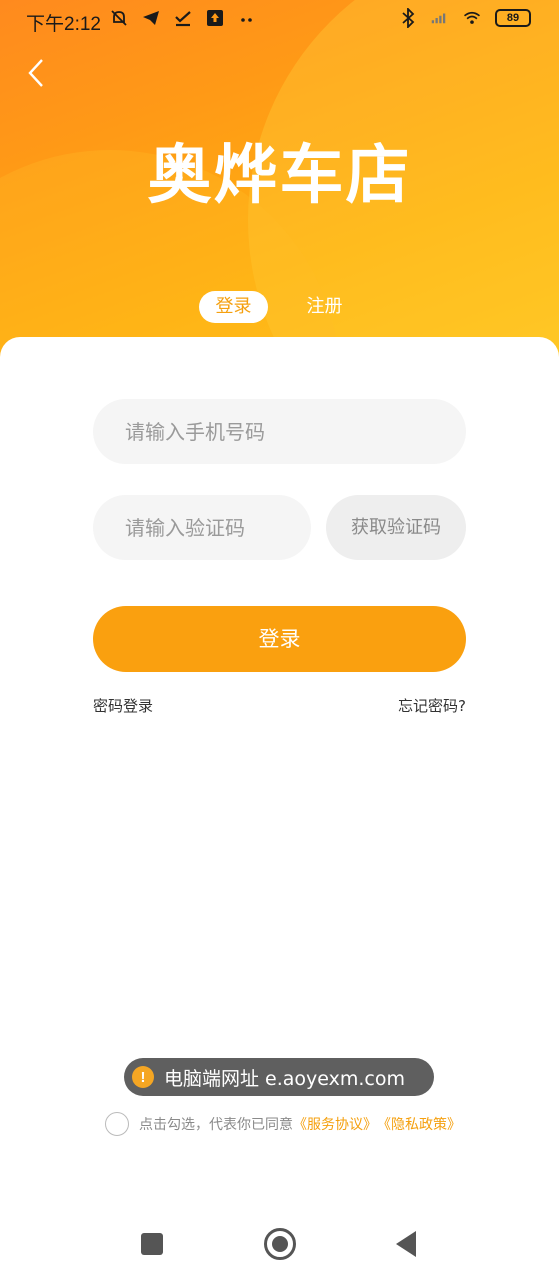 Image resolution: width=559 pixels, height=1280 pixels. I want to click on get-code-button: 获取验证码, so click(396, 527).